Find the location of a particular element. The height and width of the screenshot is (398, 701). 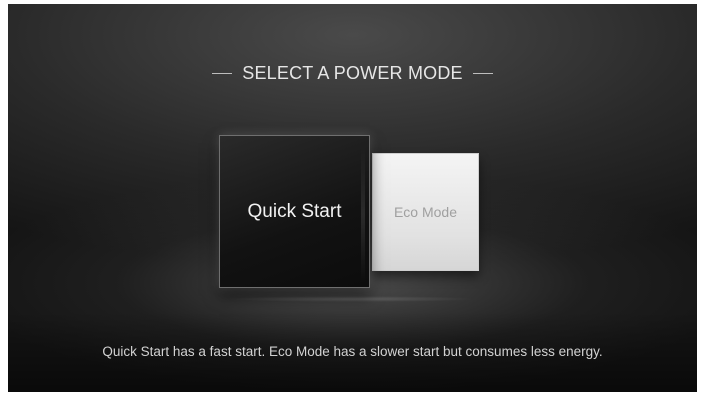

page-title: SELECT A POWER MODE is located at coordinates (352, 73).